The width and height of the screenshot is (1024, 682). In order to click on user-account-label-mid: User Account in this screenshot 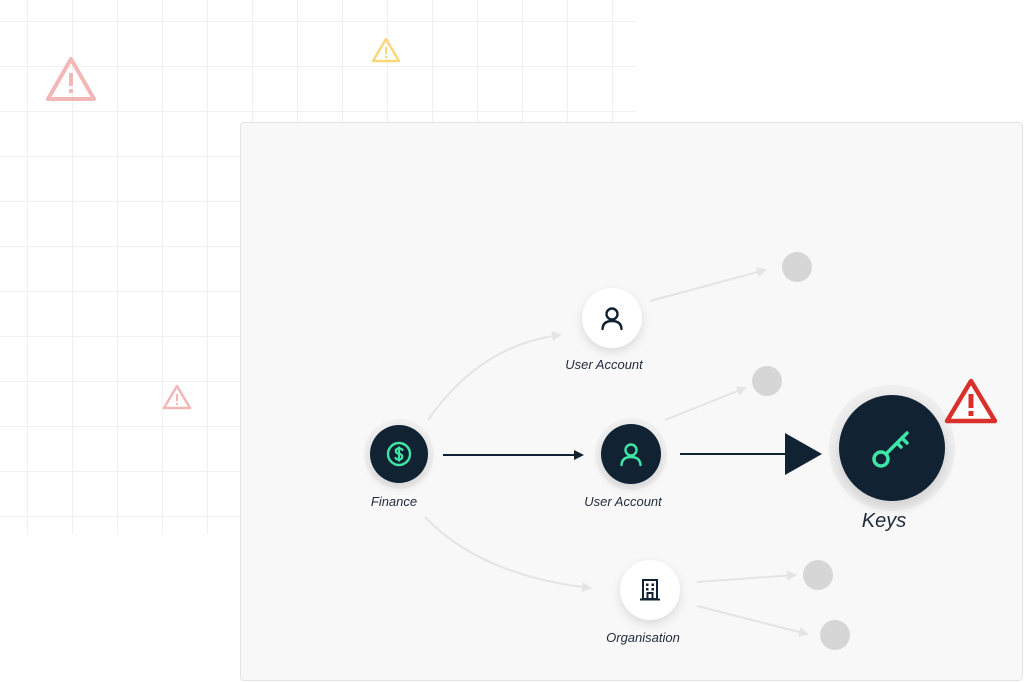, I will do `click(623, 501)`.